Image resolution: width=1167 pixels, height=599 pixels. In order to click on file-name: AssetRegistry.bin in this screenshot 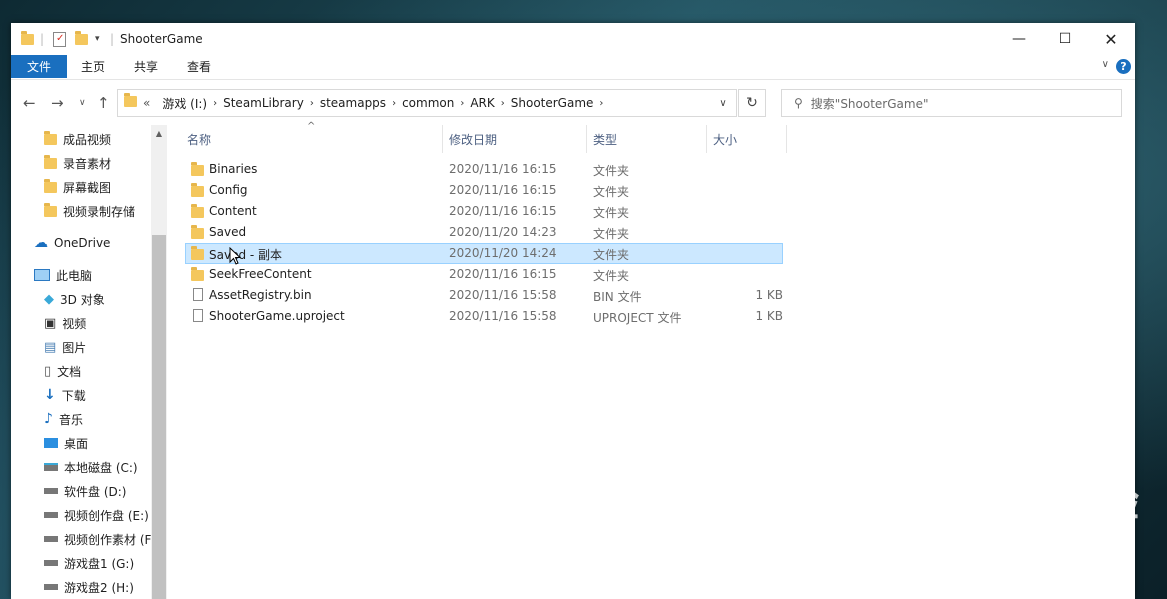, I will do `click(260, 295)`.